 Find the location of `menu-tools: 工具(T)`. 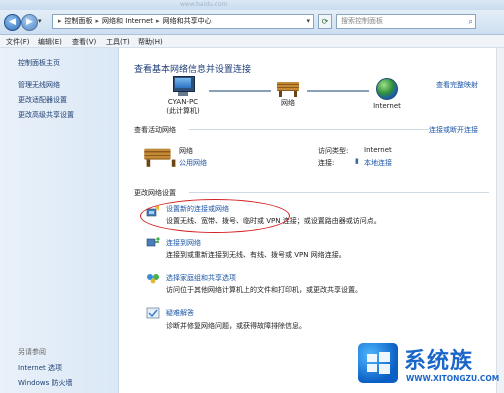

menu-tools: 工具(T) is located at coordinates (118, 42).